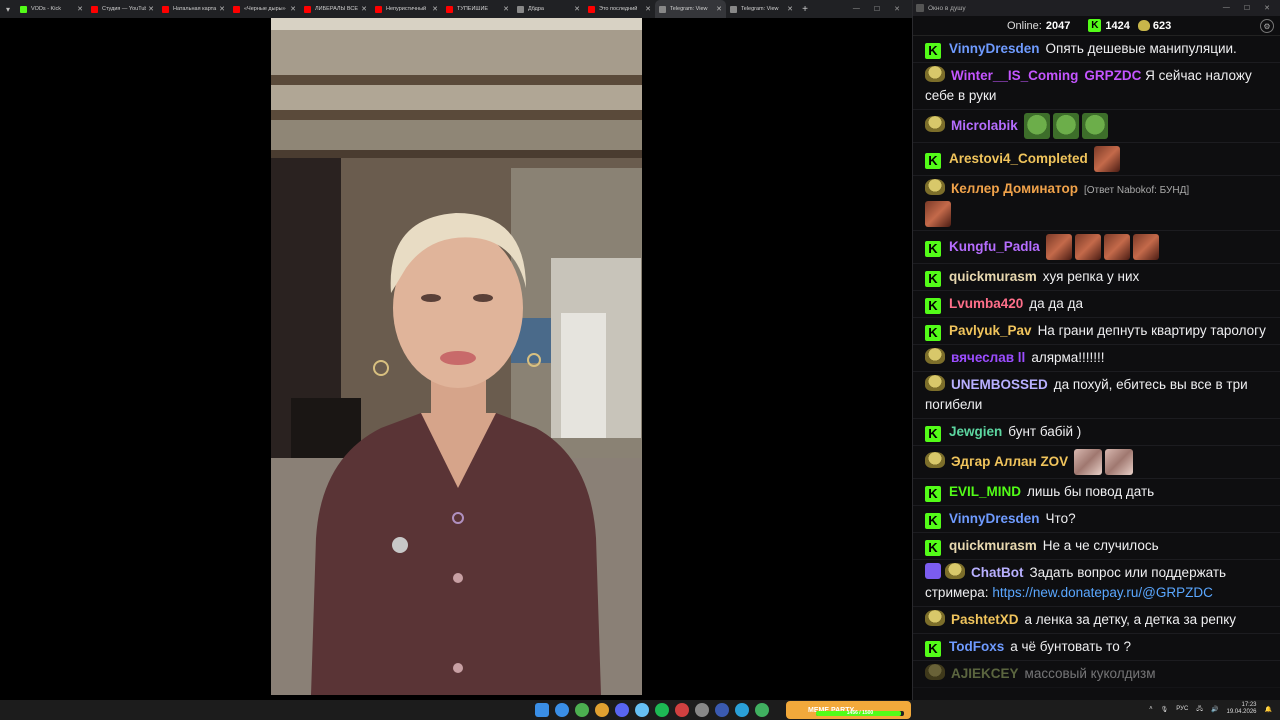  I want to click on chat-message: вячеслав ll алярма!!!!!!!, so click(1096, 358).